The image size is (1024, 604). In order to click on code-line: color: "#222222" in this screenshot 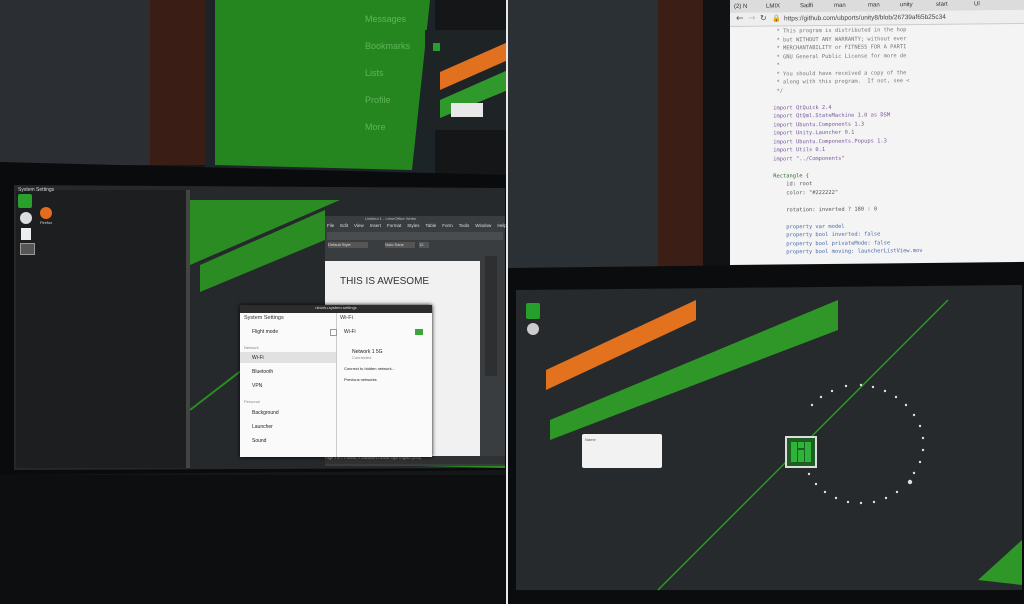, I will do `click(804, 193)`.